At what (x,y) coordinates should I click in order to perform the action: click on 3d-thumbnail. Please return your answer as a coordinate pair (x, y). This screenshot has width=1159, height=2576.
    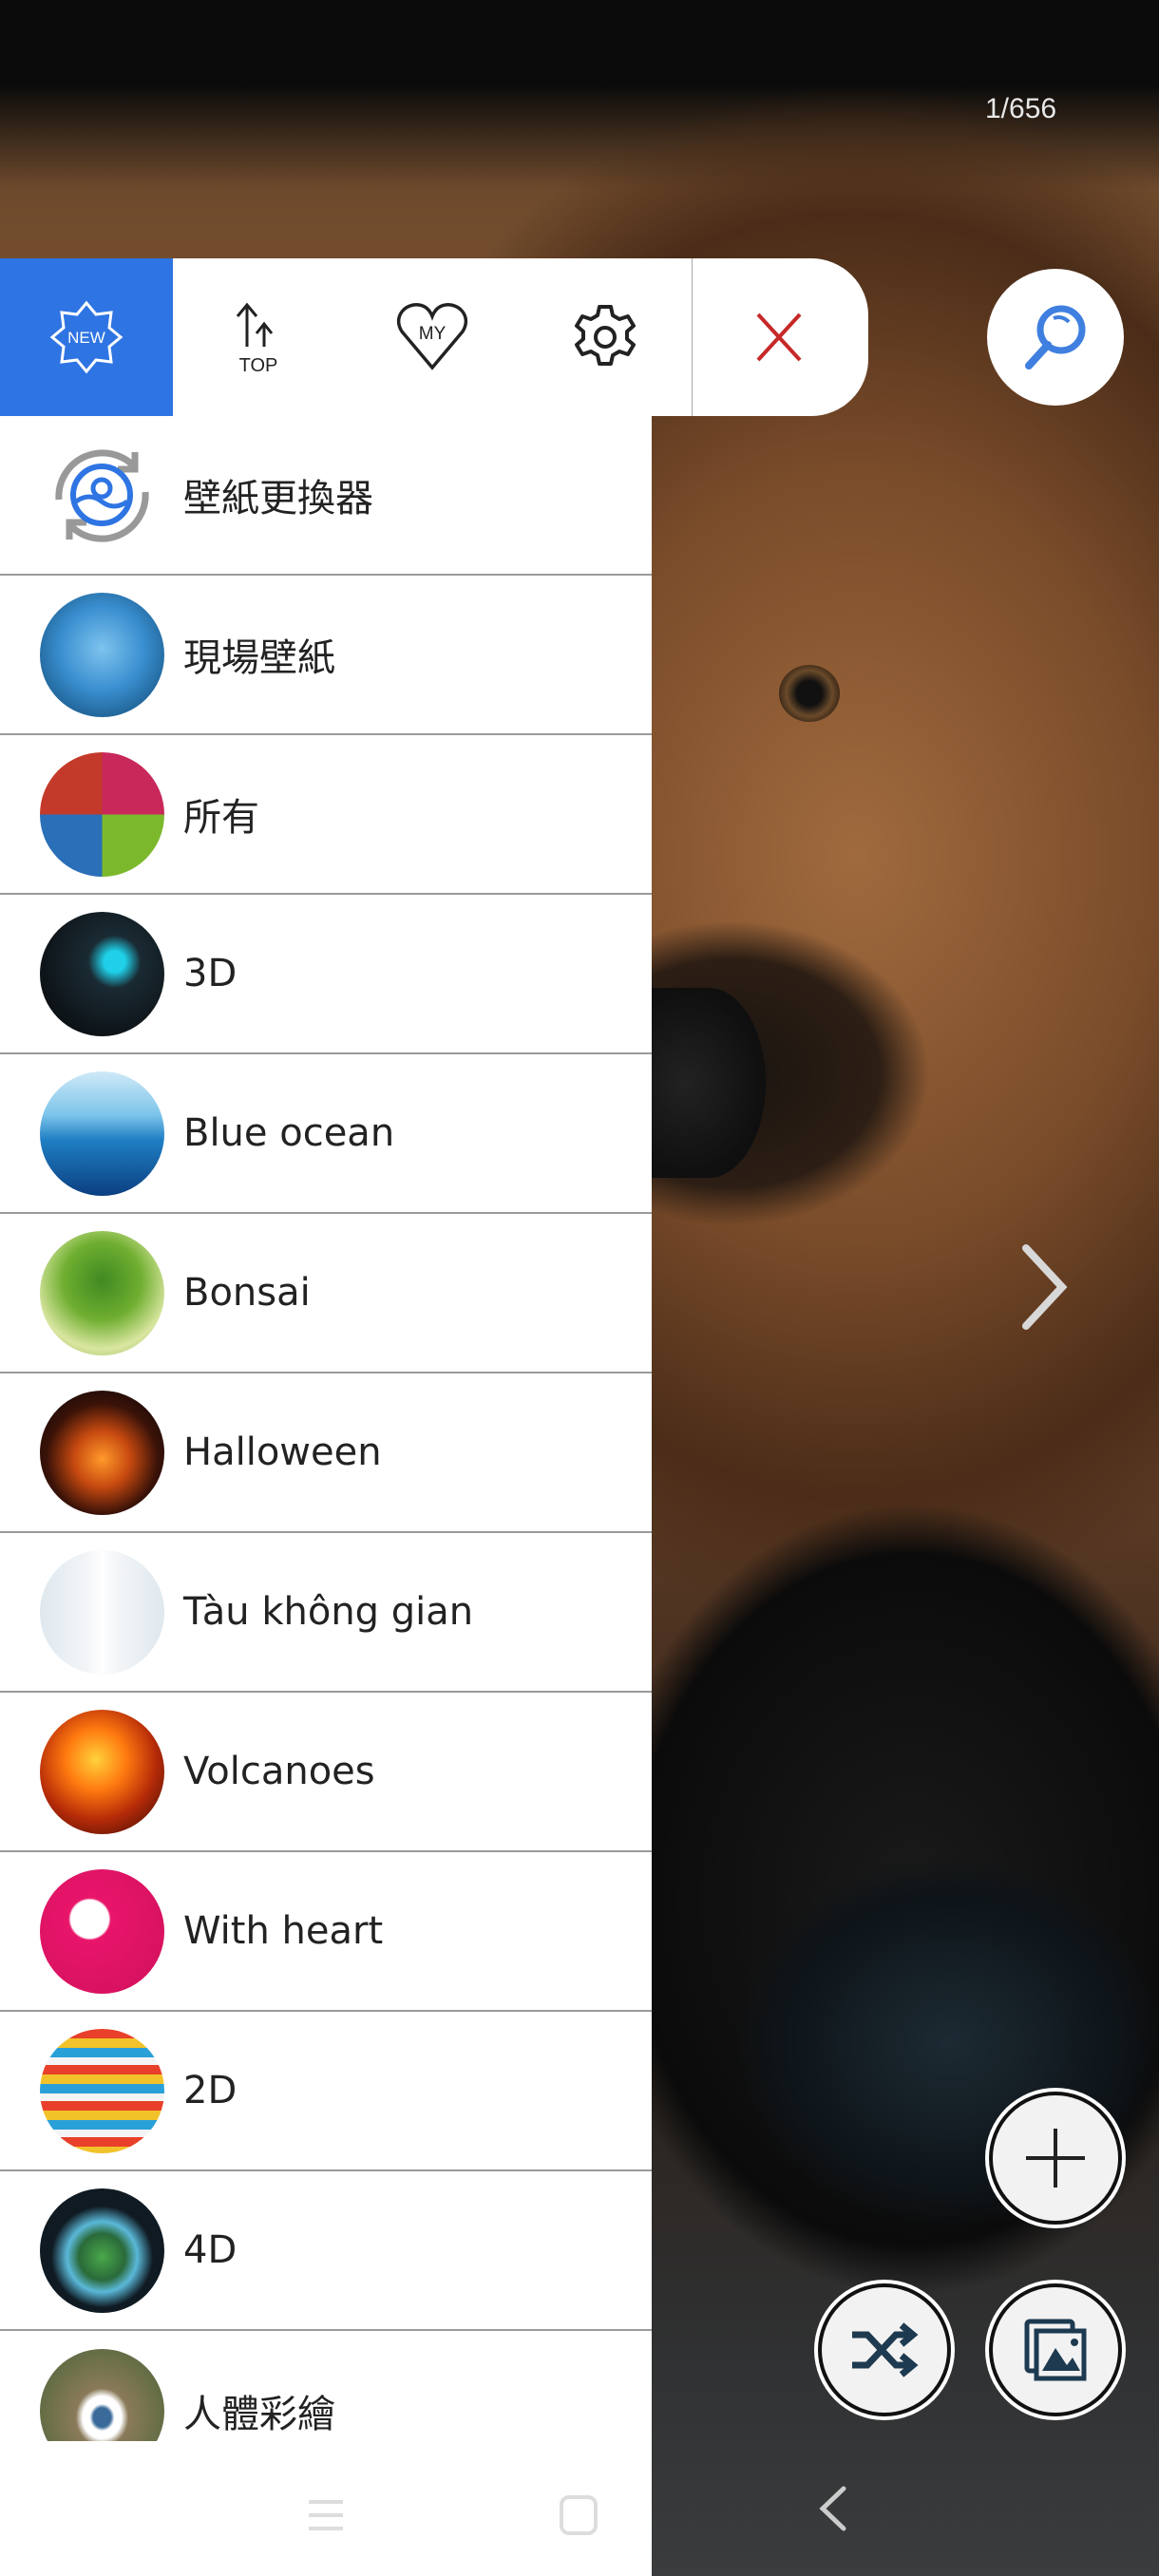
    Looking at the image, I should click on (102, 973).